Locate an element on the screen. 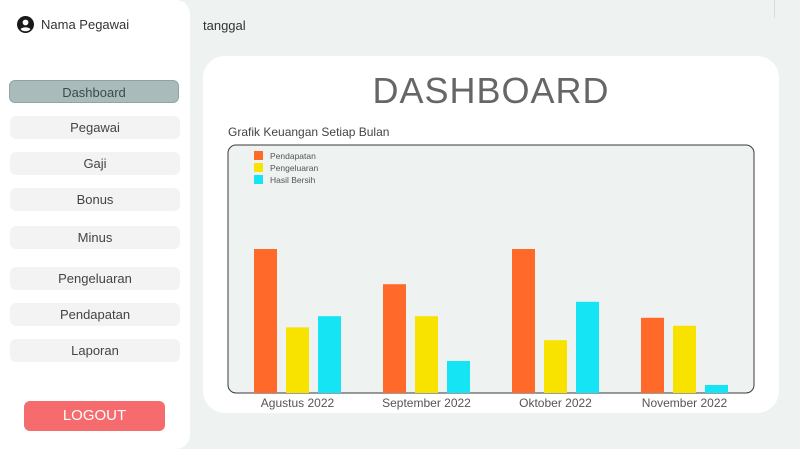 This screenshot has width=800, height=449. legend-label: Hasil Bersih is located at coordinates (293, 180).